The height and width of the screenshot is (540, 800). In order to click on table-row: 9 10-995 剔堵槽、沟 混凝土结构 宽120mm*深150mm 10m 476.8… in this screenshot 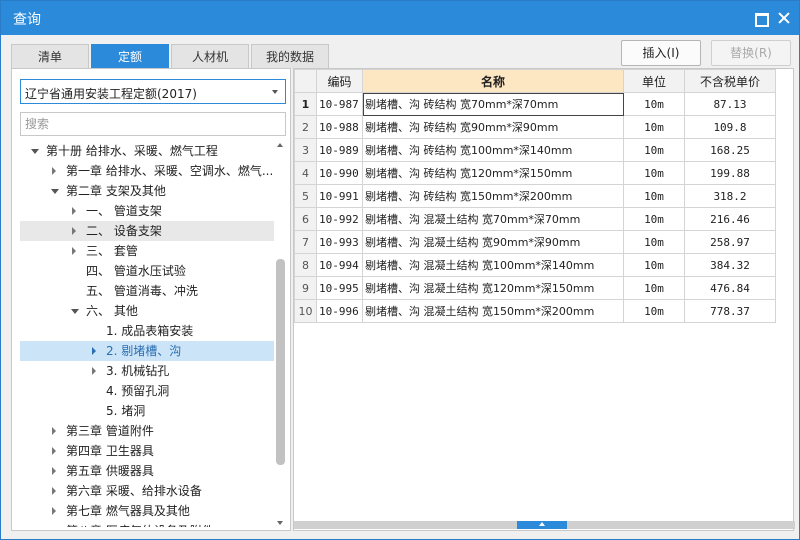, I will do `click(535, 288)`.